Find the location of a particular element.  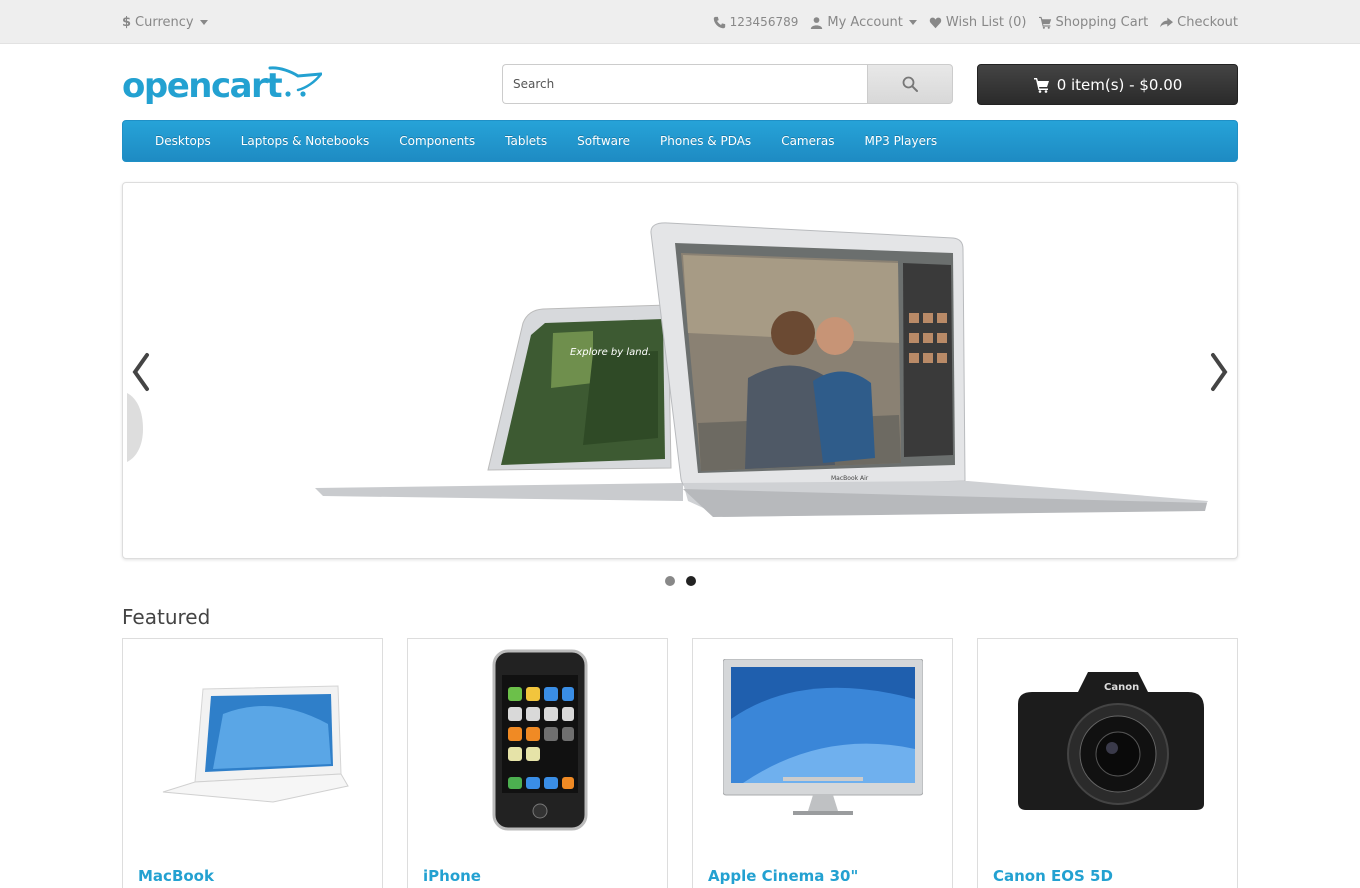

canon-camera-image: Canon is located at coordinates (1110, 741).